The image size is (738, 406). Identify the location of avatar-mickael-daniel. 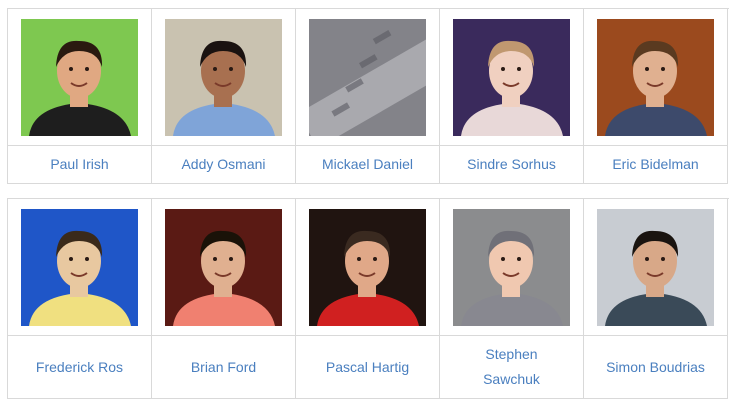
(367, 77).